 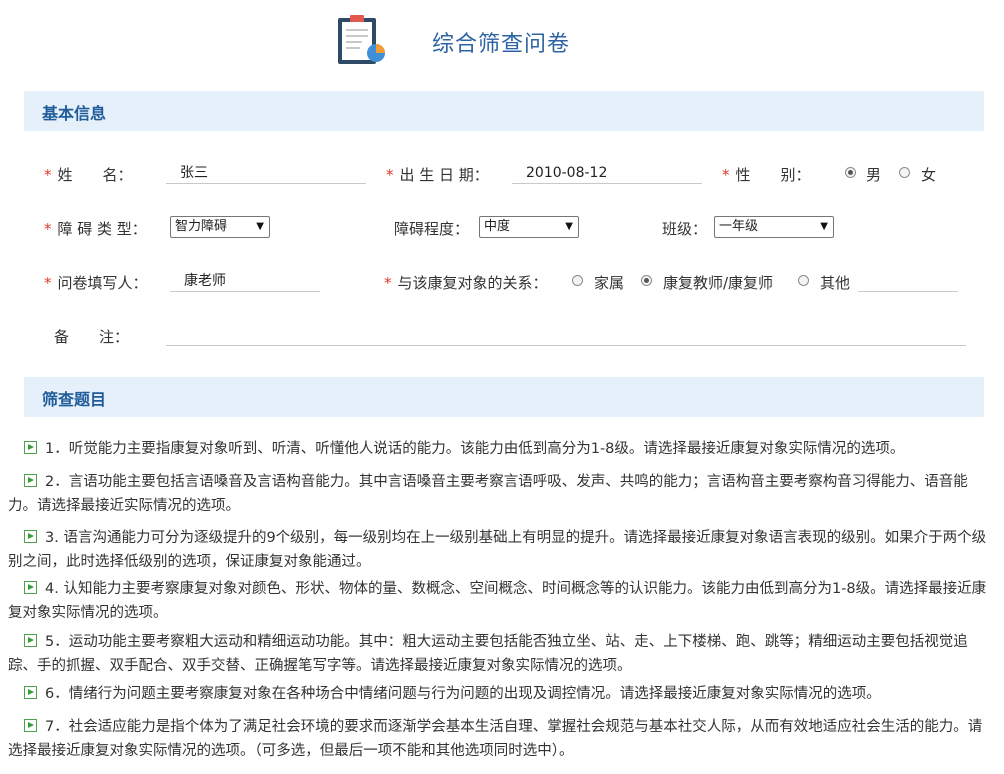 I want to click on disability-type-select: 智力障碍 ▼, so click(x=220, y=227).